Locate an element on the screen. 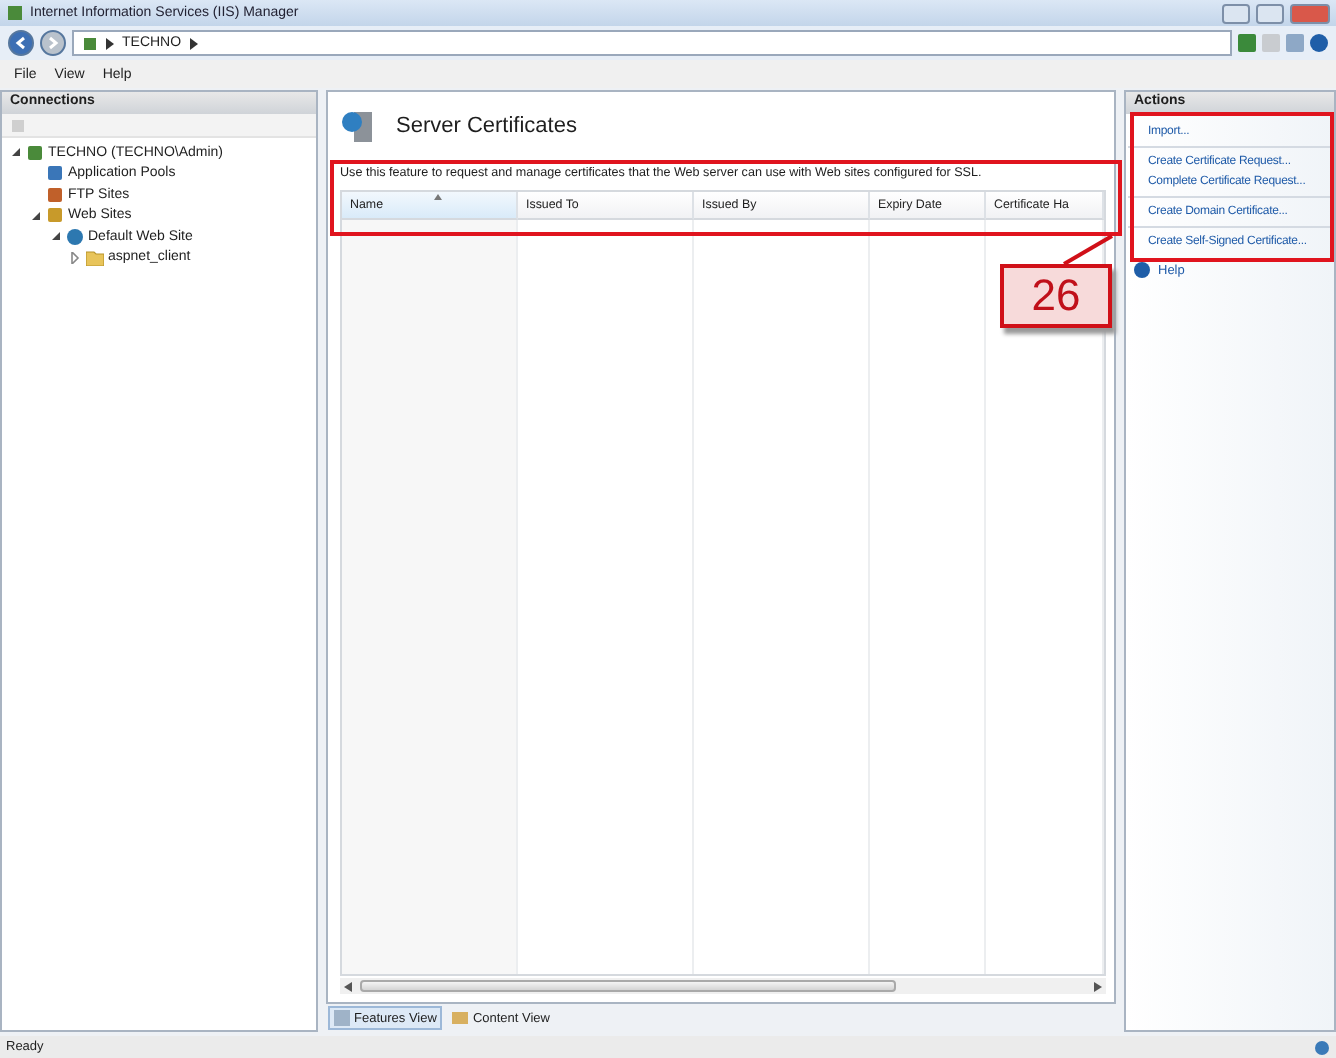 The width and height of the screenshot is (1336, 1058). forward-button is located at coordinates (53, 43).